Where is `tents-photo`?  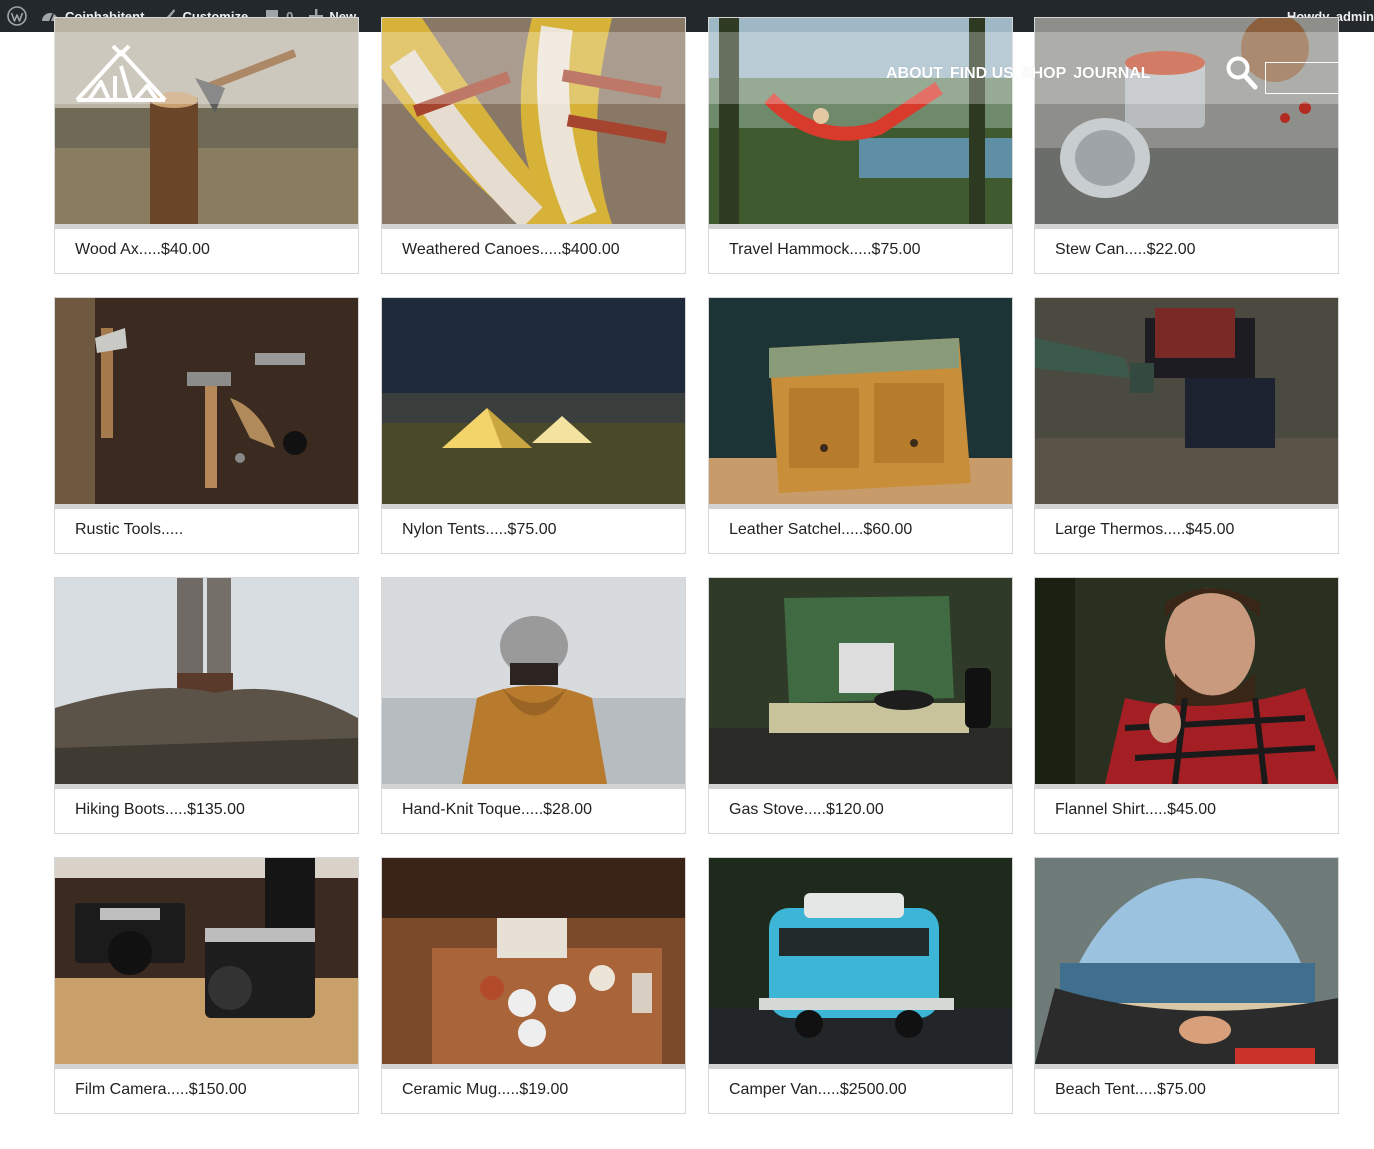
tents-photo is located at coordinates (533, 401).